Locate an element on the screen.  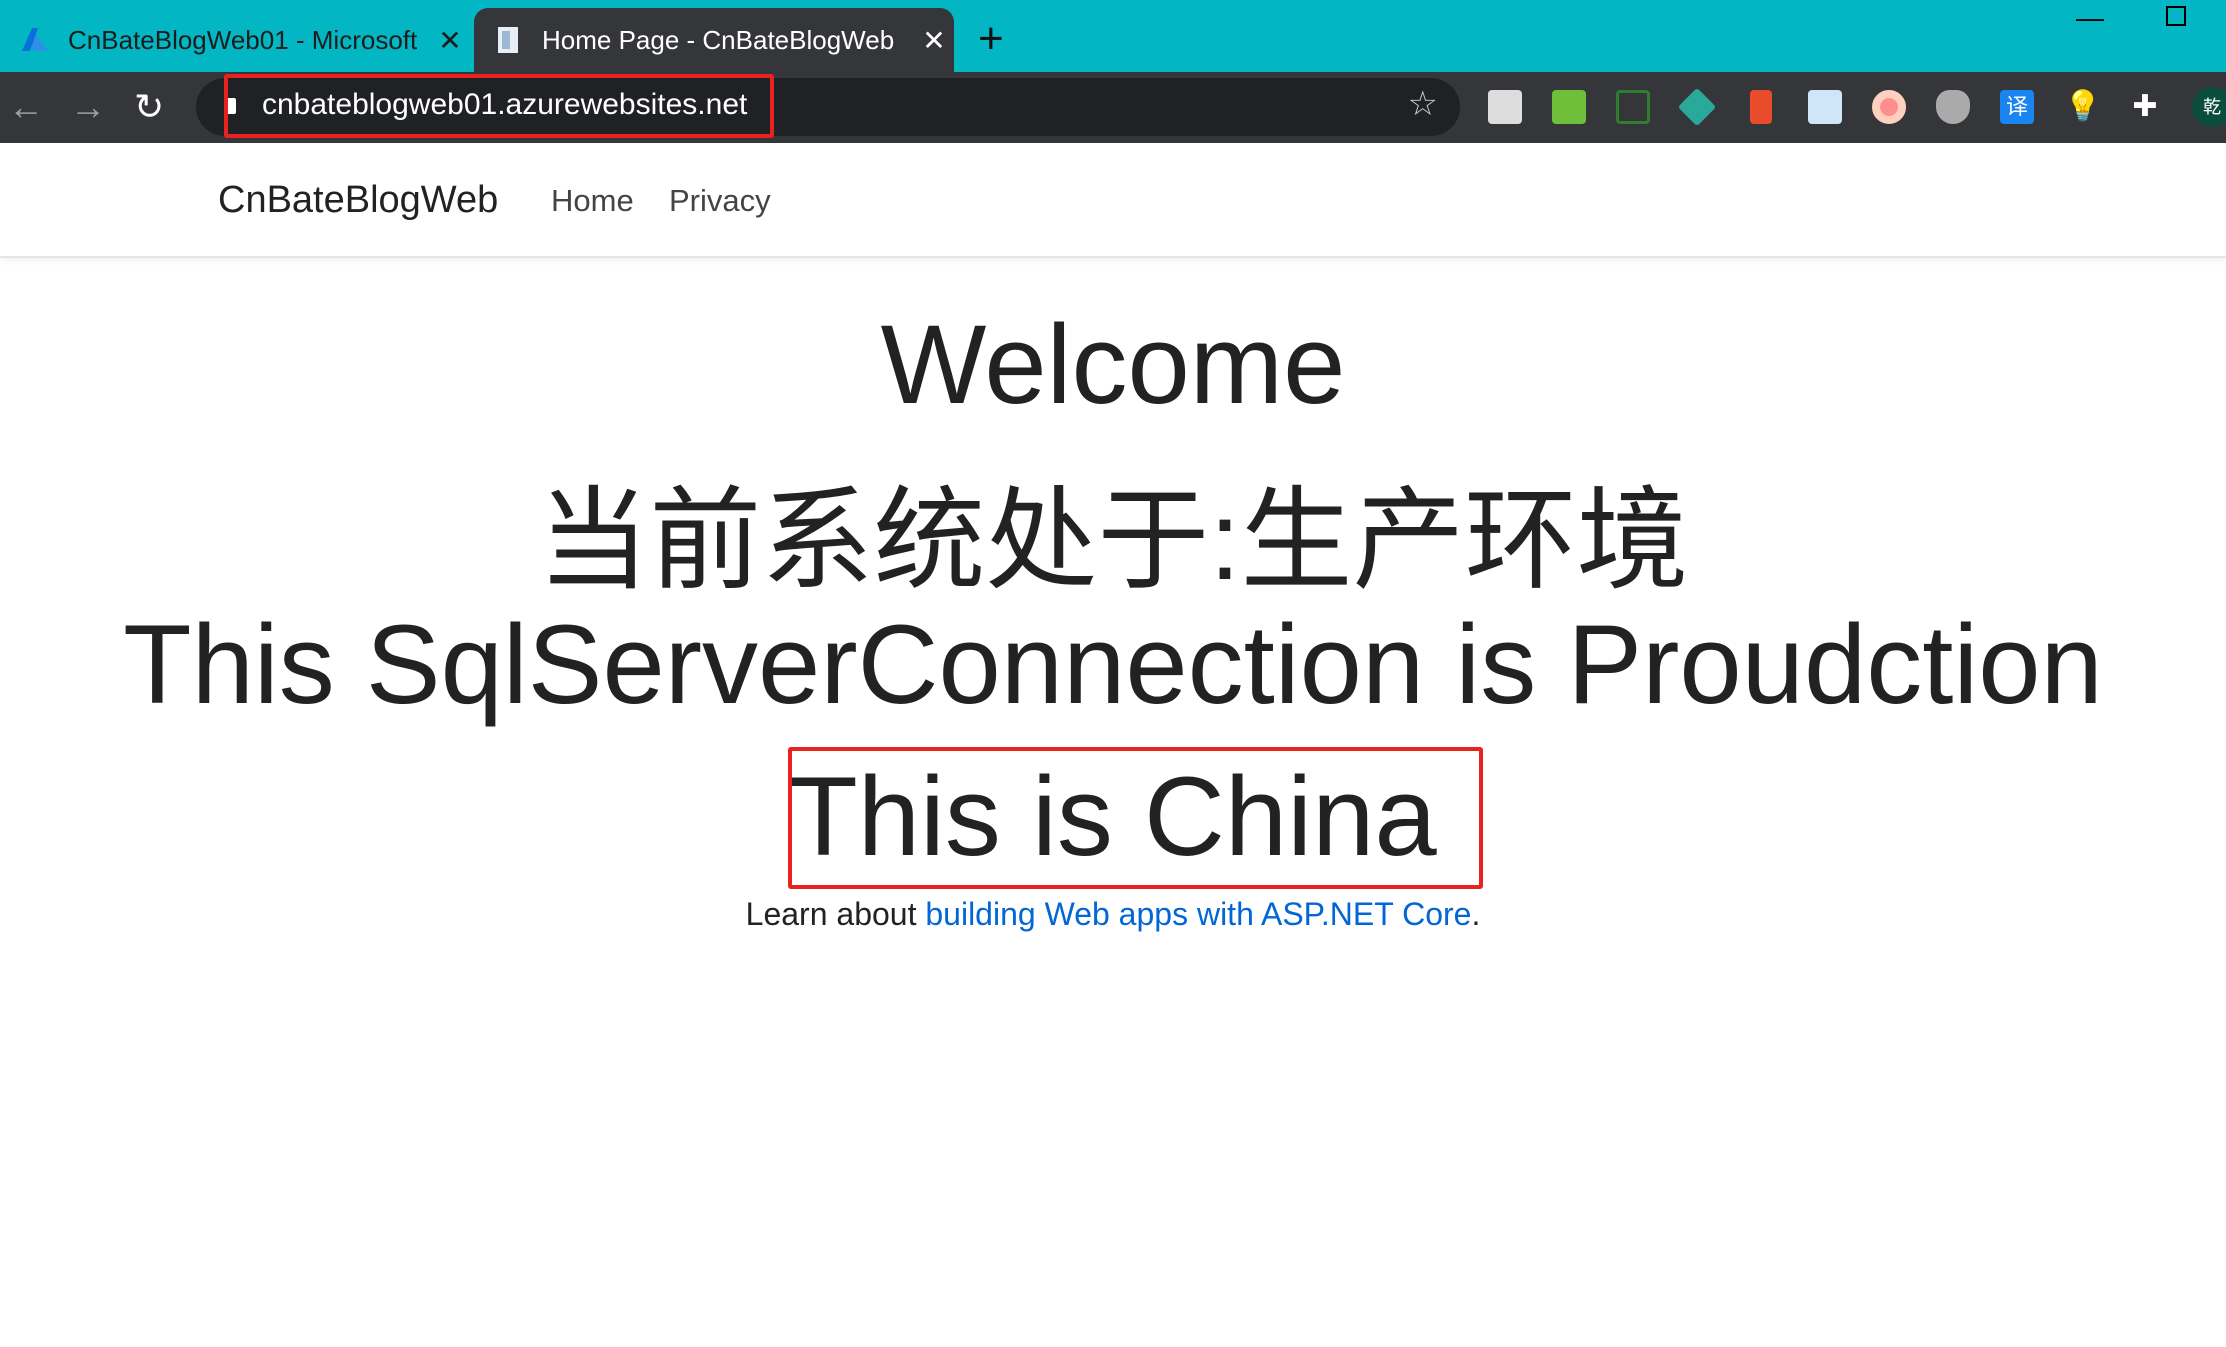
back-button: ← is located at coordinates (26, 107).